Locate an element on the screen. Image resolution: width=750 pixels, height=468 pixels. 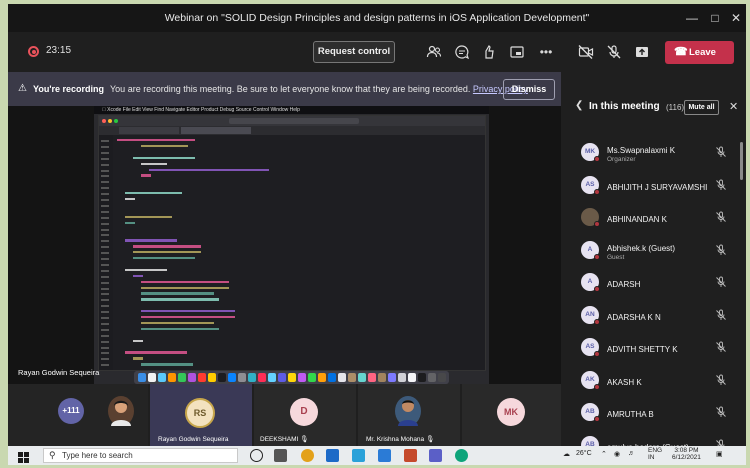
participant-row: ABHINANDAN K is located at coordinates (650, 217).